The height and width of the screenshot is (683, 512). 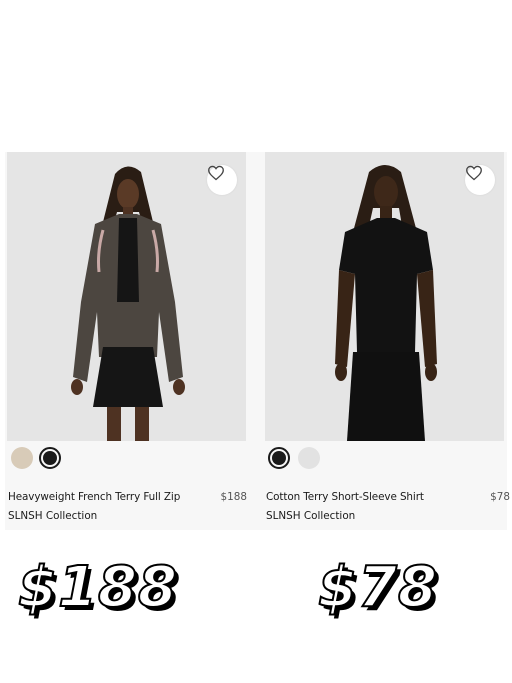 What do you see at coordinates (94, 497) in the screenshot?
I see `product-name: Heavyweight French Terry Full Zip` at bounding box center [94, 497].